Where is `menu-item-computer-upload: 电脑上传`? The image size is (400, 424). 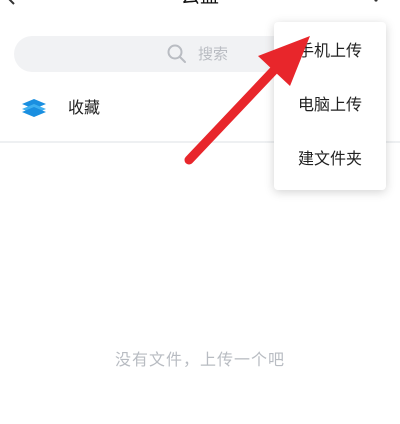
menu-item-computer-upload: 电脑上传 is located at coordinates (330, 105).